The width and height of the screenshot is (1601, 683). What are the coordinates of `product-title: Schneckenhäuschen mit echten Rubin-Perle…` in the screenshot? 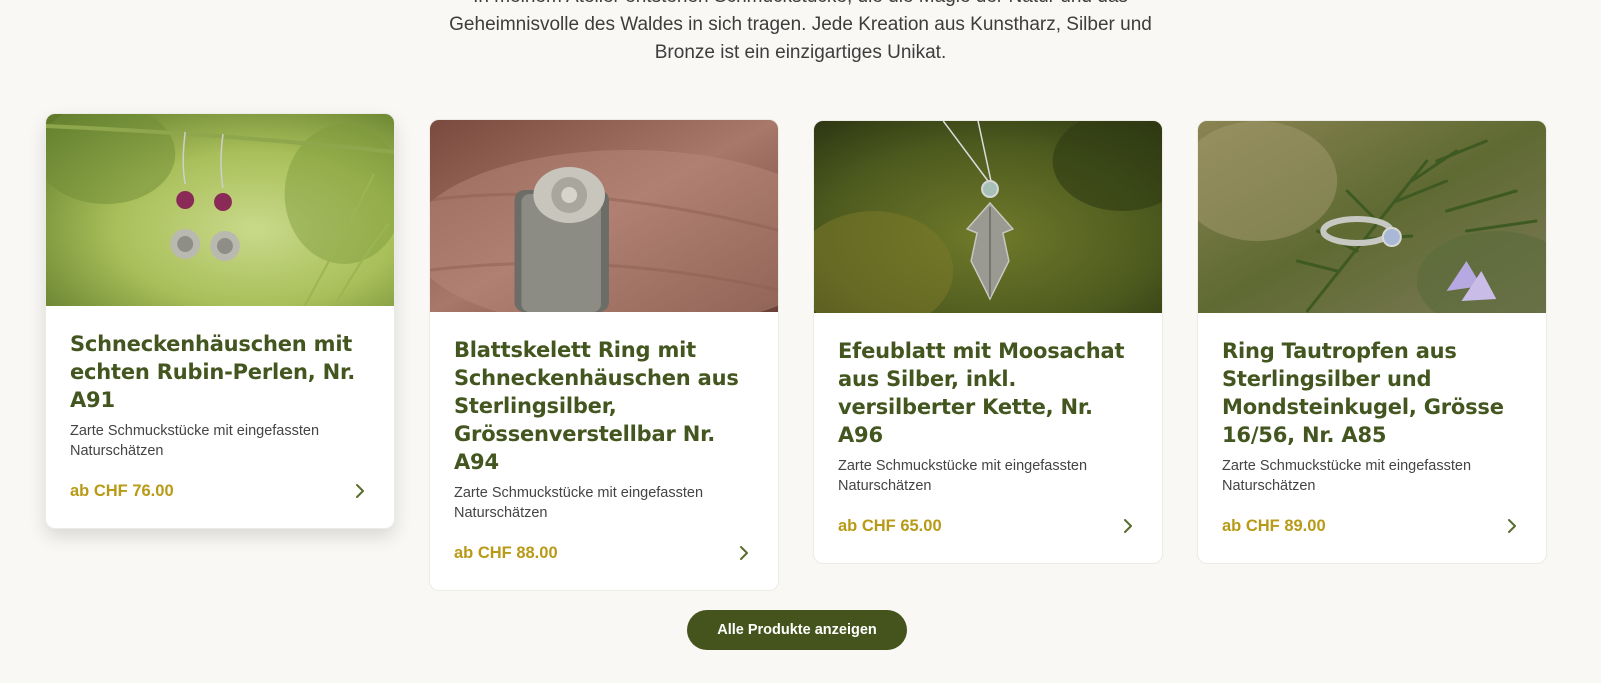 It's located at (220, 372).